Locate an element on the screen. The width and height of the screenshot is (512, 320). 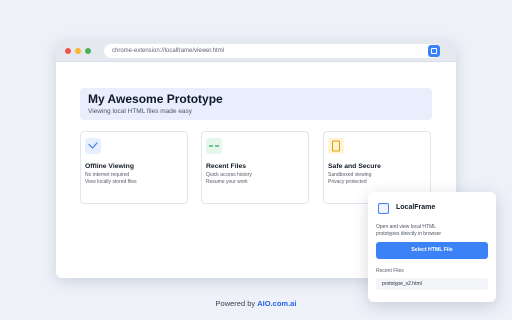
minimize-window-dot is located at coordinates (78, 51).